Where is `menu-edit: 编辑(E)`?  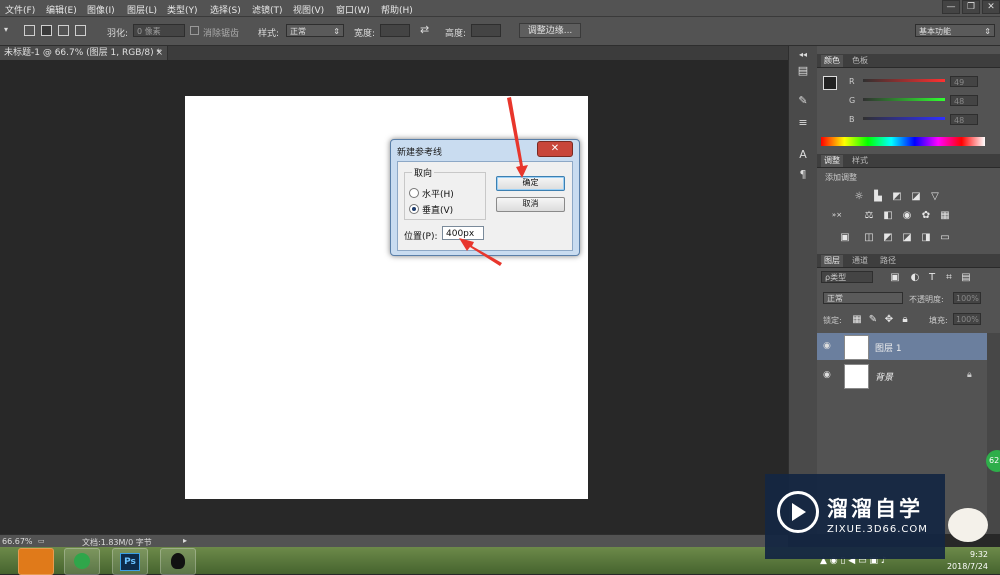 menu-edit: 编辑(E) is located at coordinates (61, 9).